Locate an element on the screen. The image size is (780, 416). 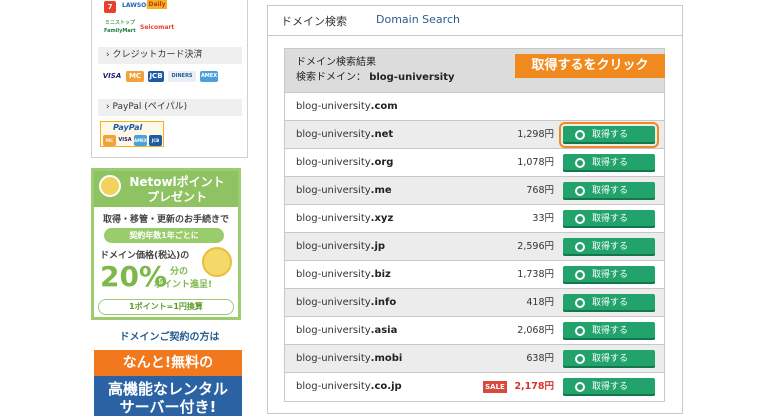
free-server-banner: ドメインご契約の方は なんと!無料の 高機能なレンタル サーバー付き! is located at coordinates (169, 373).